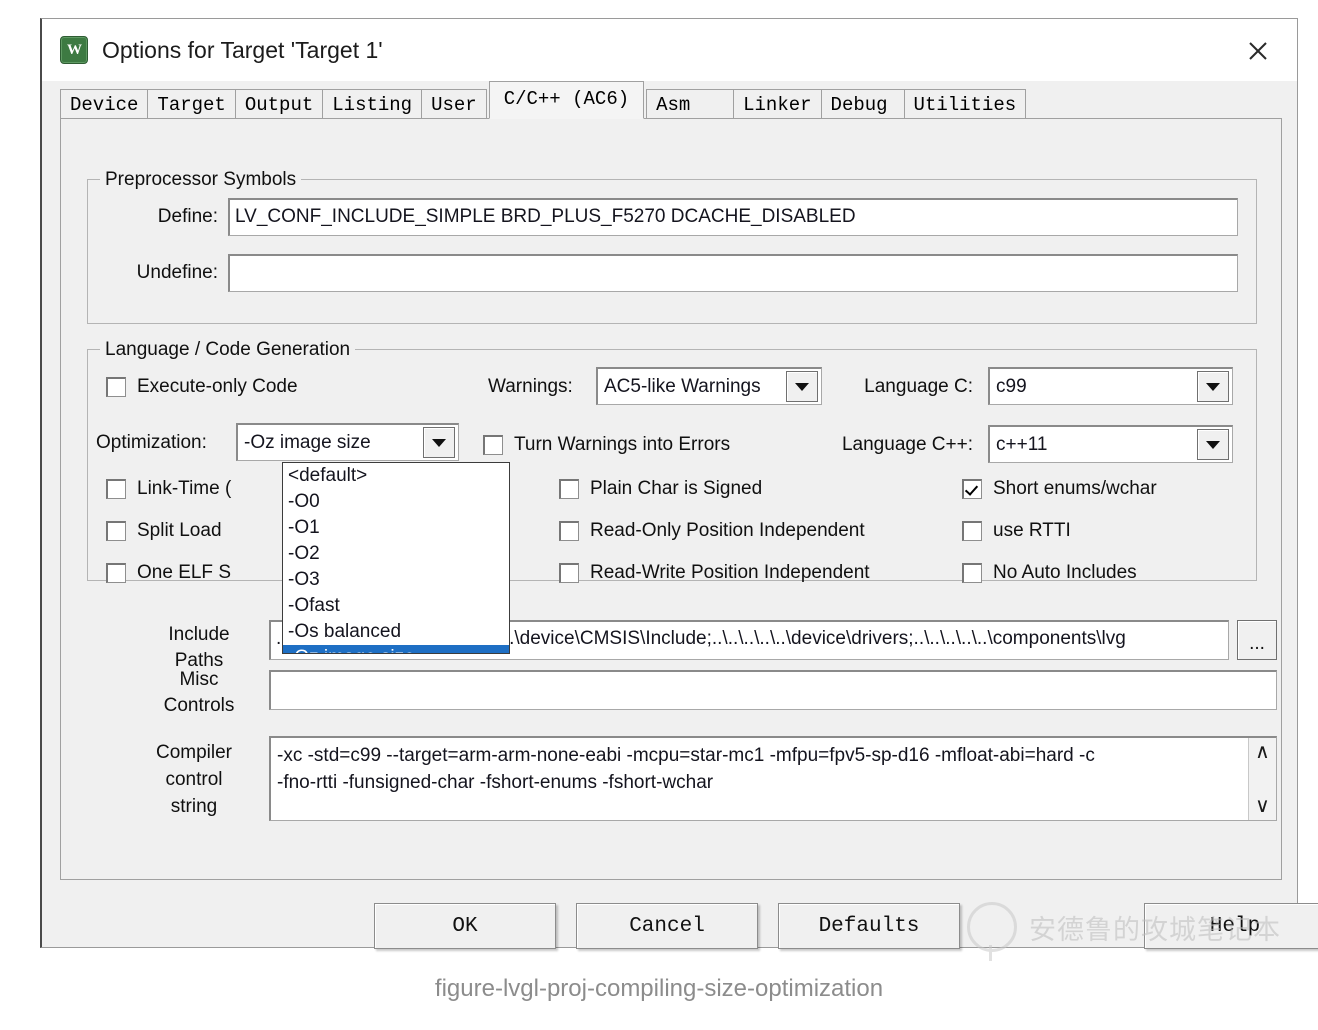 This screenshot has height=1030, width=1318. What do you see at coordinates (184, 572) in the screenshot?
I see `one-elf-section-label: One ELF S` at bounding box center [184, 572].